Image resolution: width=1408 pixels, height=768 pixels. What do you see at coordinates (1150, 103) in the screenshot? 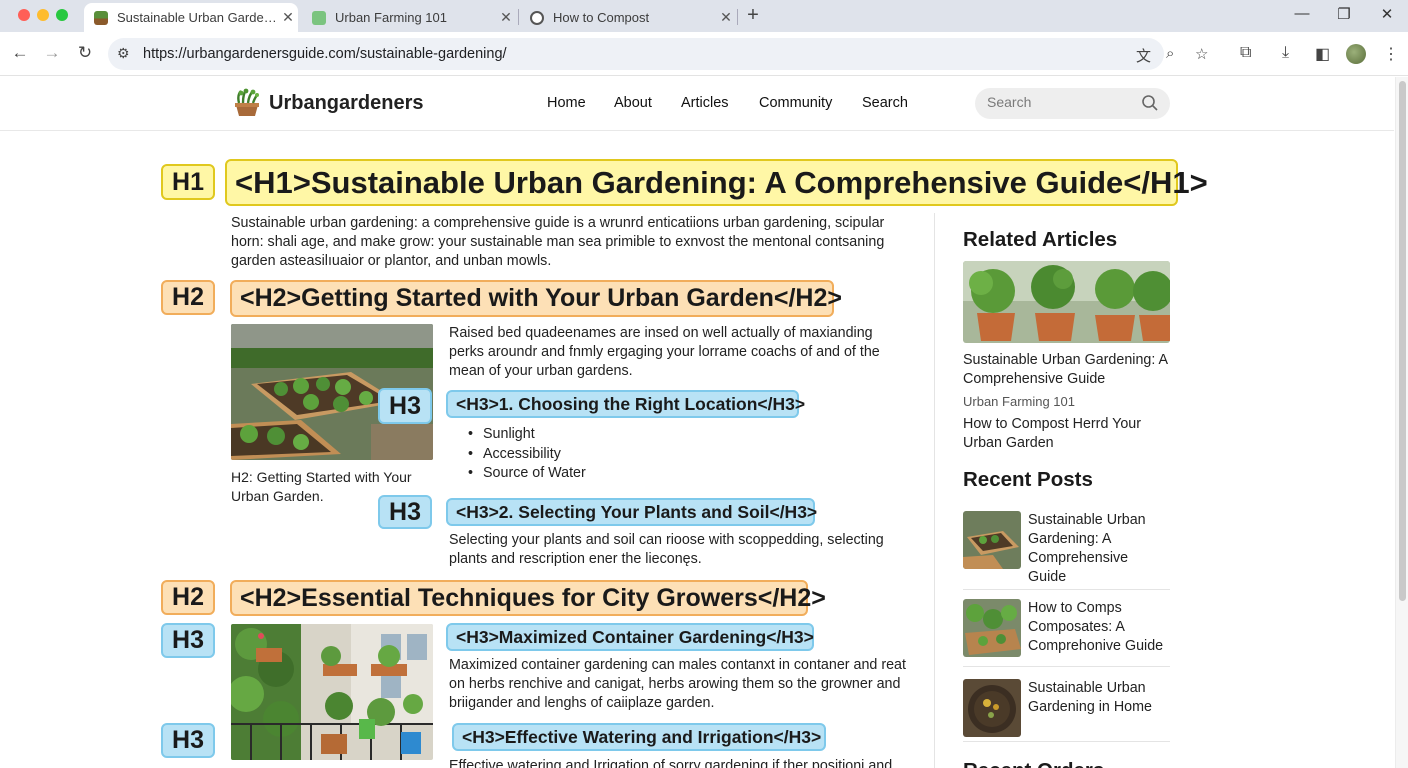
I see `search-icon` at bounding box center [1150, 103].